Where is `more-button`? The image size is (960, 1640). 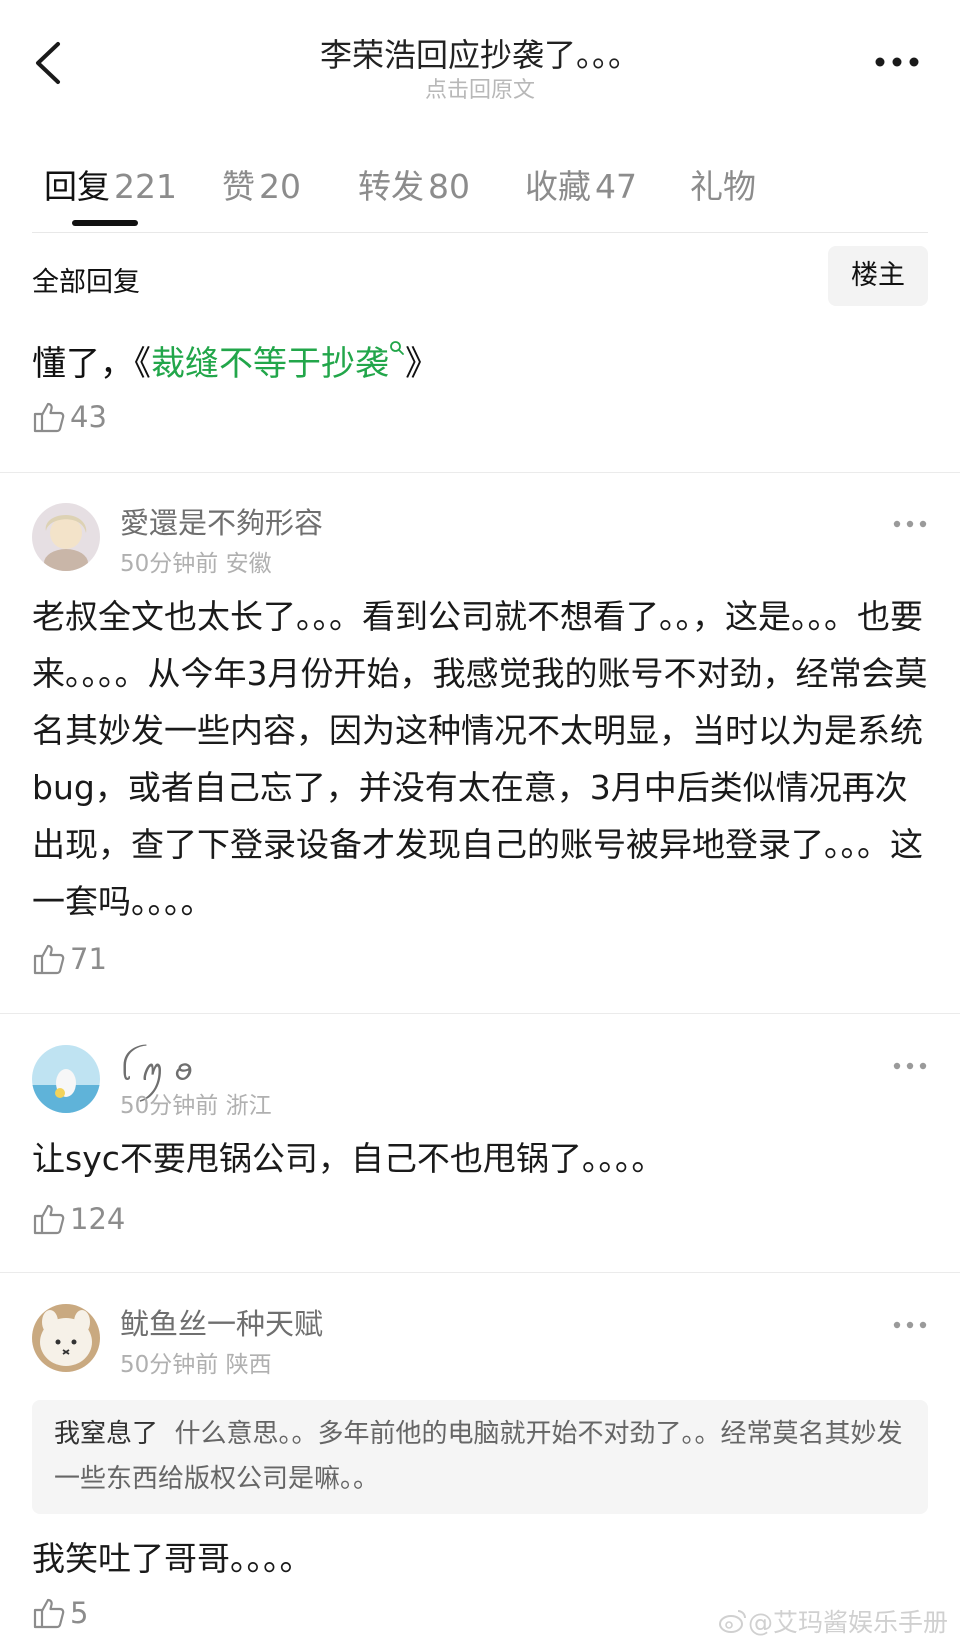
more-button is located at coordinates (897, 62).